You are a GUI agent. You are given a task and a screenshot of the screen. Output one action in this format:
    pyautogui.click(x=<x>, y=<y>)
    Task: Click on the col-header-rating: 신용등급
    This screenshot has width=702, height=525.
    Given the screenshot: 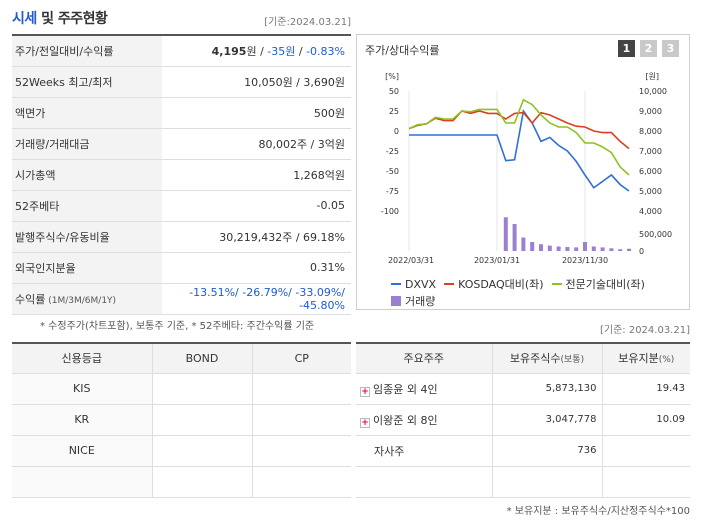 What is the action you would take?
    pyautogui.click(x=82, y=358)
    